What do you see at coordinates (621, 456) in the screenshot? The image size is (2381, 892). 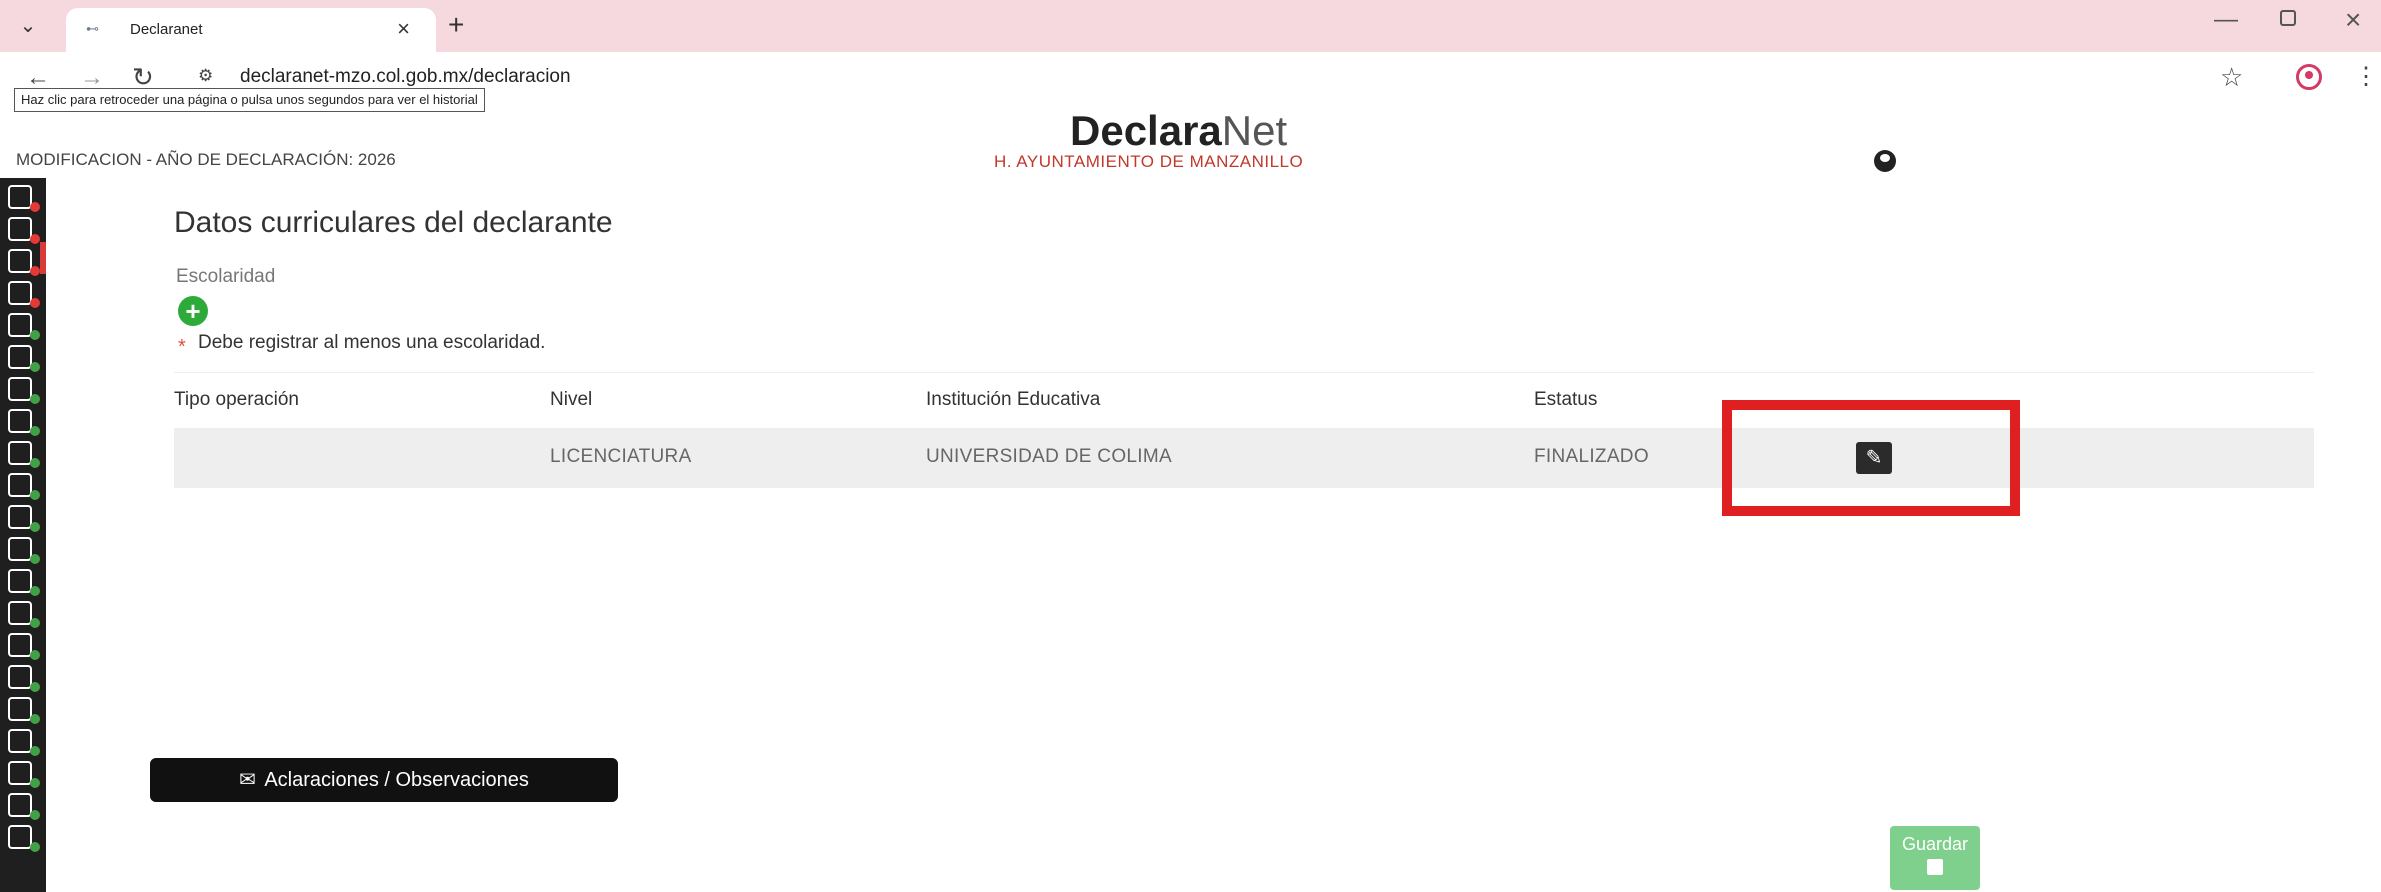 I see `cell-nivel: LICENCIATURA` at bounding box center [621, 456].